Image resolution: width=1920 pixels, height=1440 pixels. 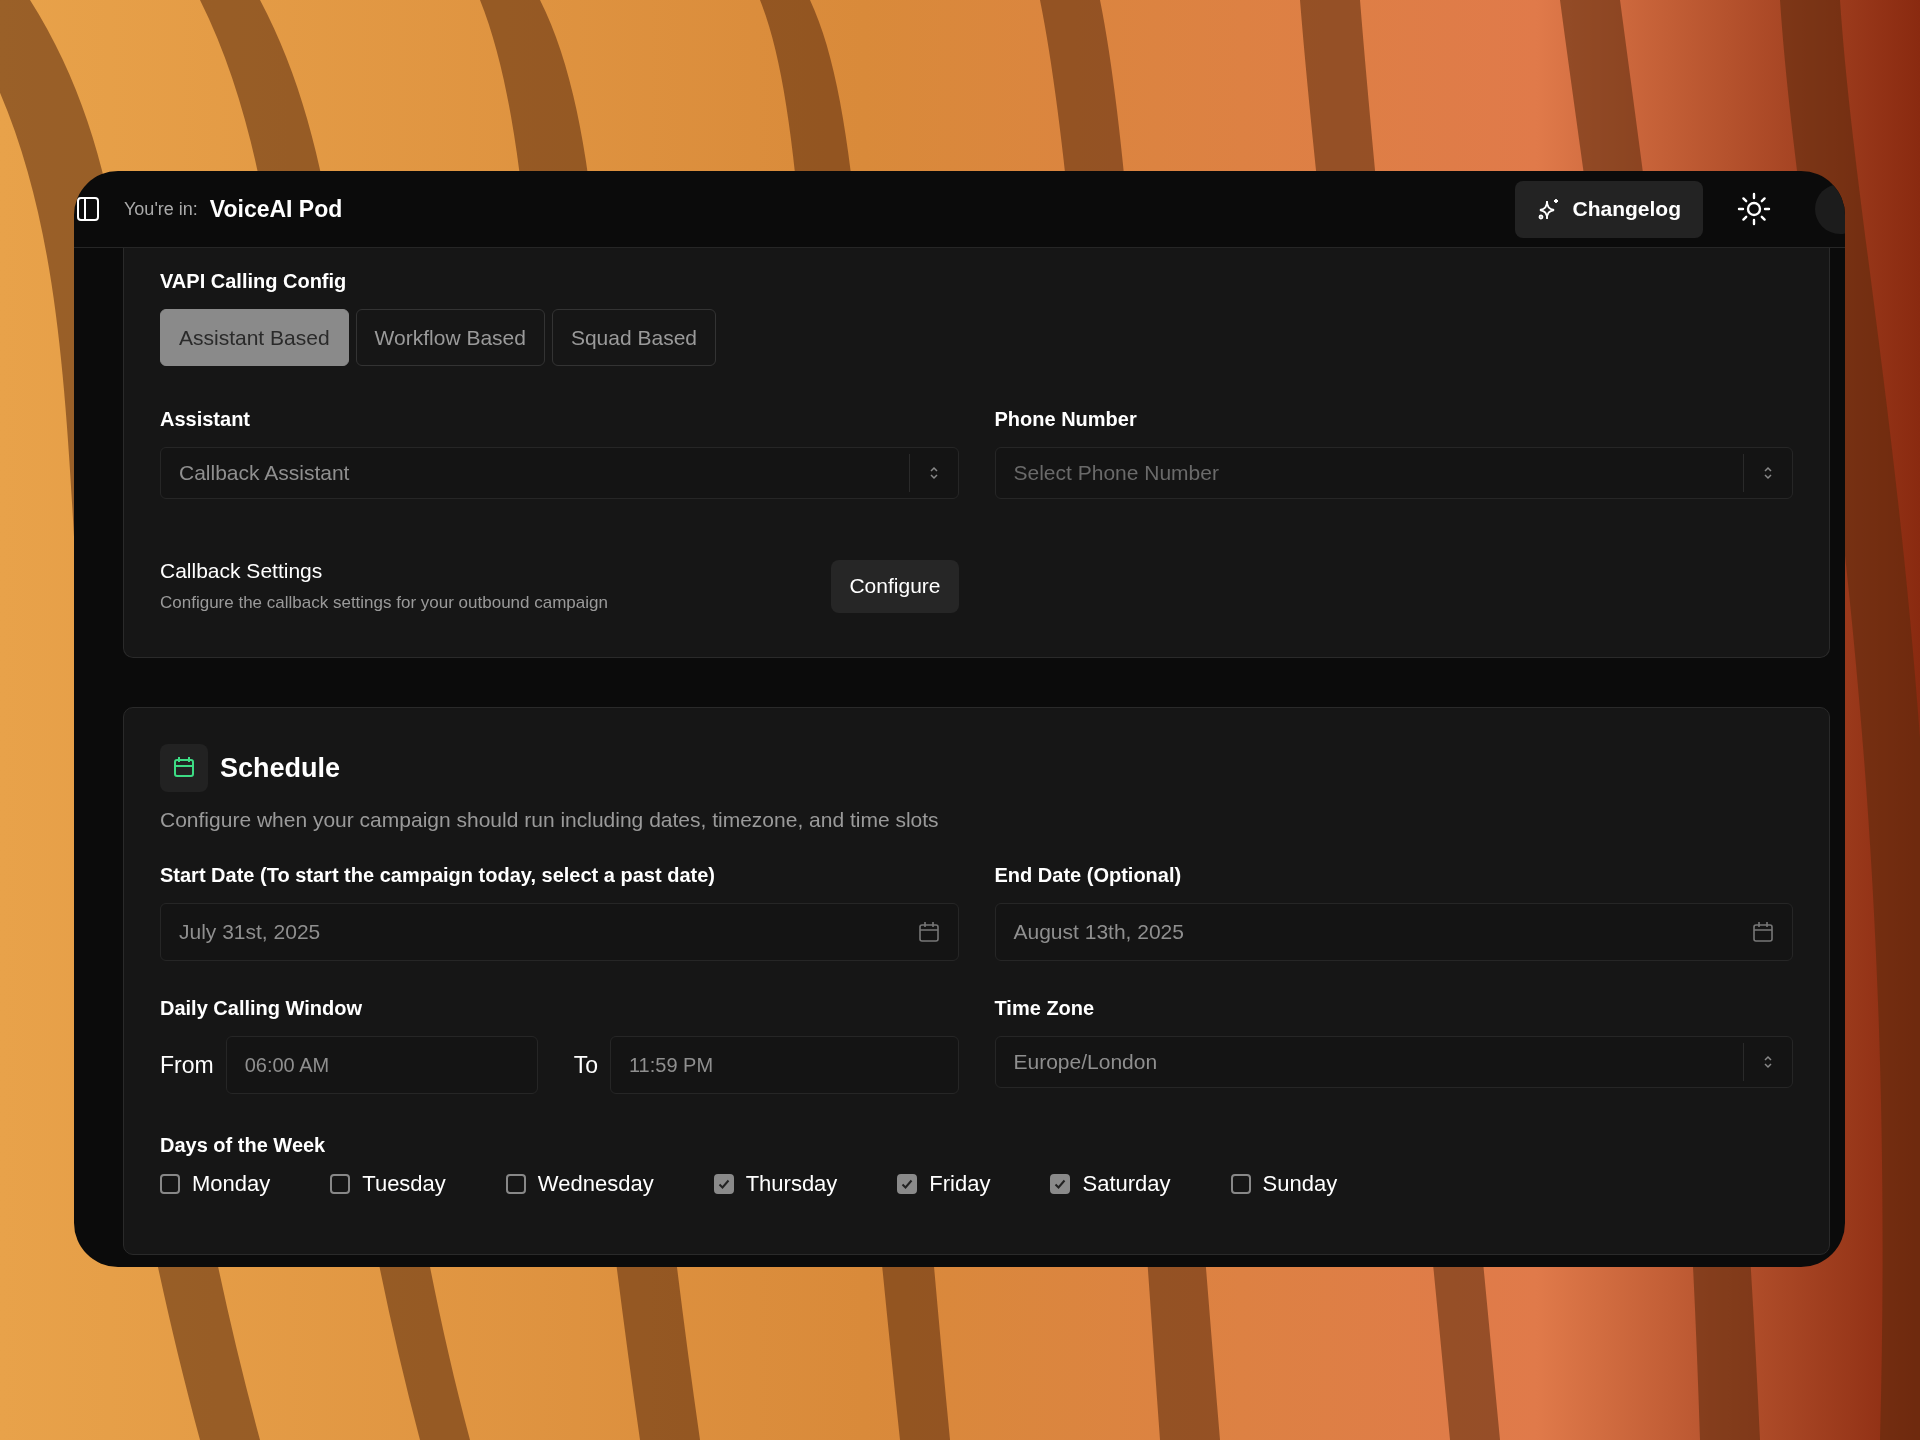 I want to click on field-label: Assistant, so click(x=206, y=419).